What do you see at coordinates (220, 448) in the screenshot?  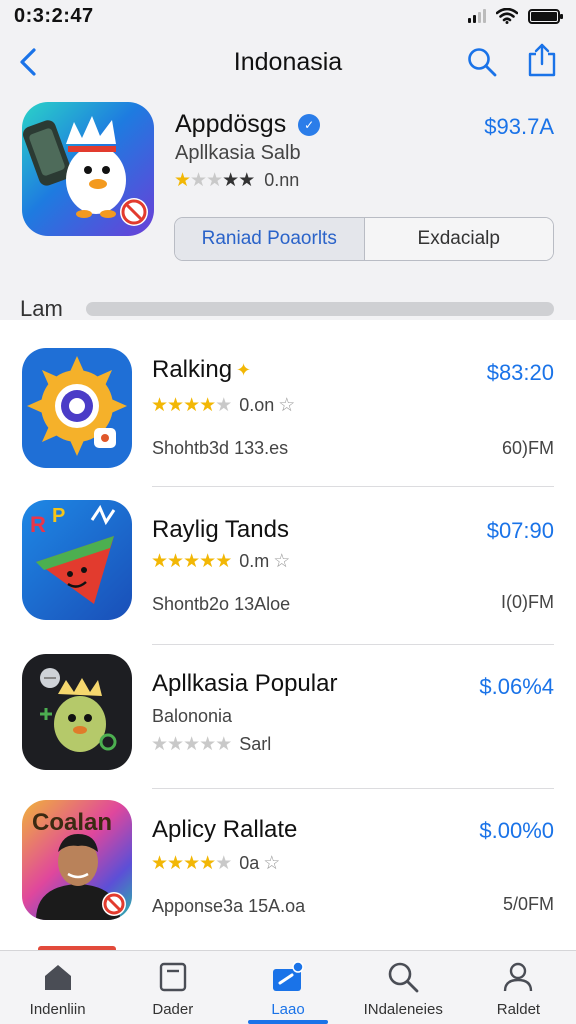 I see `app-meta: Shohtb3d 133.es` at bounding box center [220, 448].